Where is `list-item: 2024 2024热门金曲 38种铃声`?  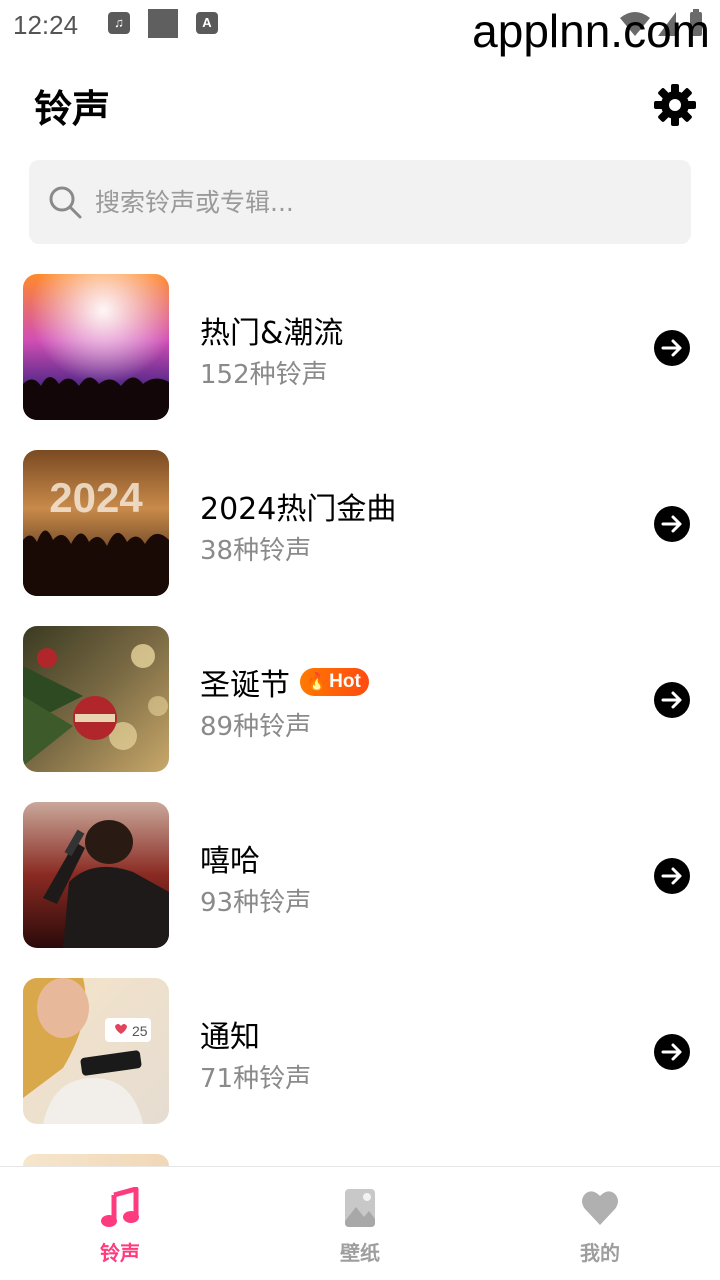 list-item: 2024 2024热门金曲 38种铃声 is located at coordinates (360, 523).